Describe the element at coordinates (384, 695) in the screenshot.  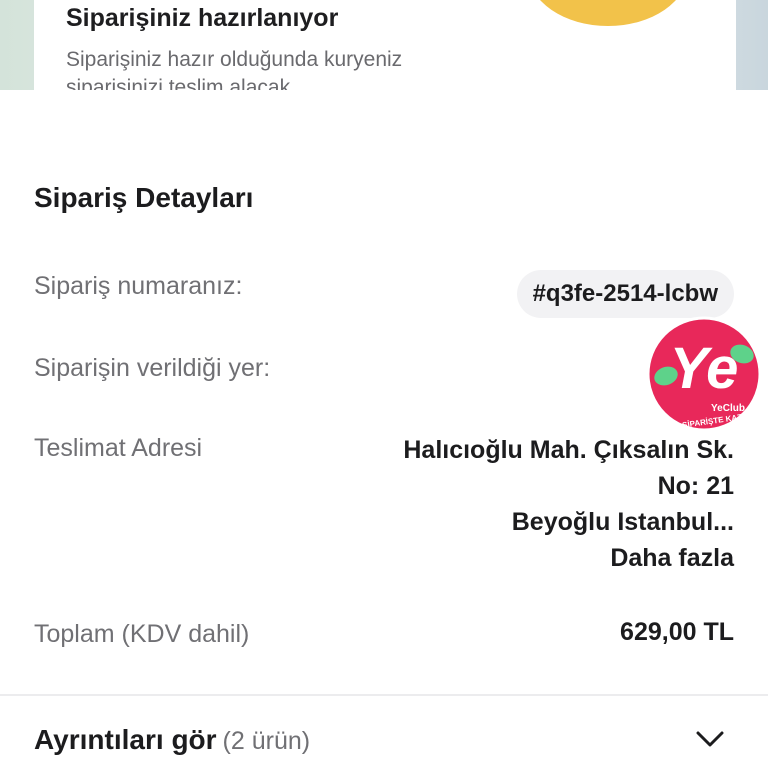
I see `section-divider` at that location.